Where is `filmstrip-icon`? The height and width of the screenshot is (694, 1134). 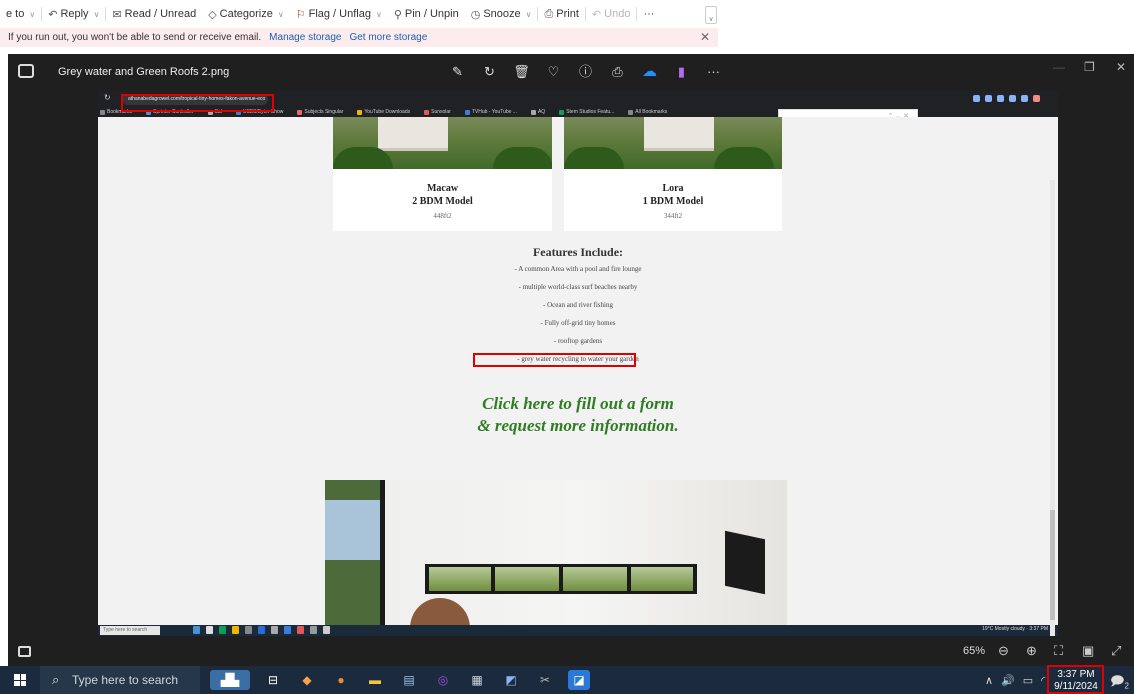 filmstrip-icon is located at coordinates (24, 651).